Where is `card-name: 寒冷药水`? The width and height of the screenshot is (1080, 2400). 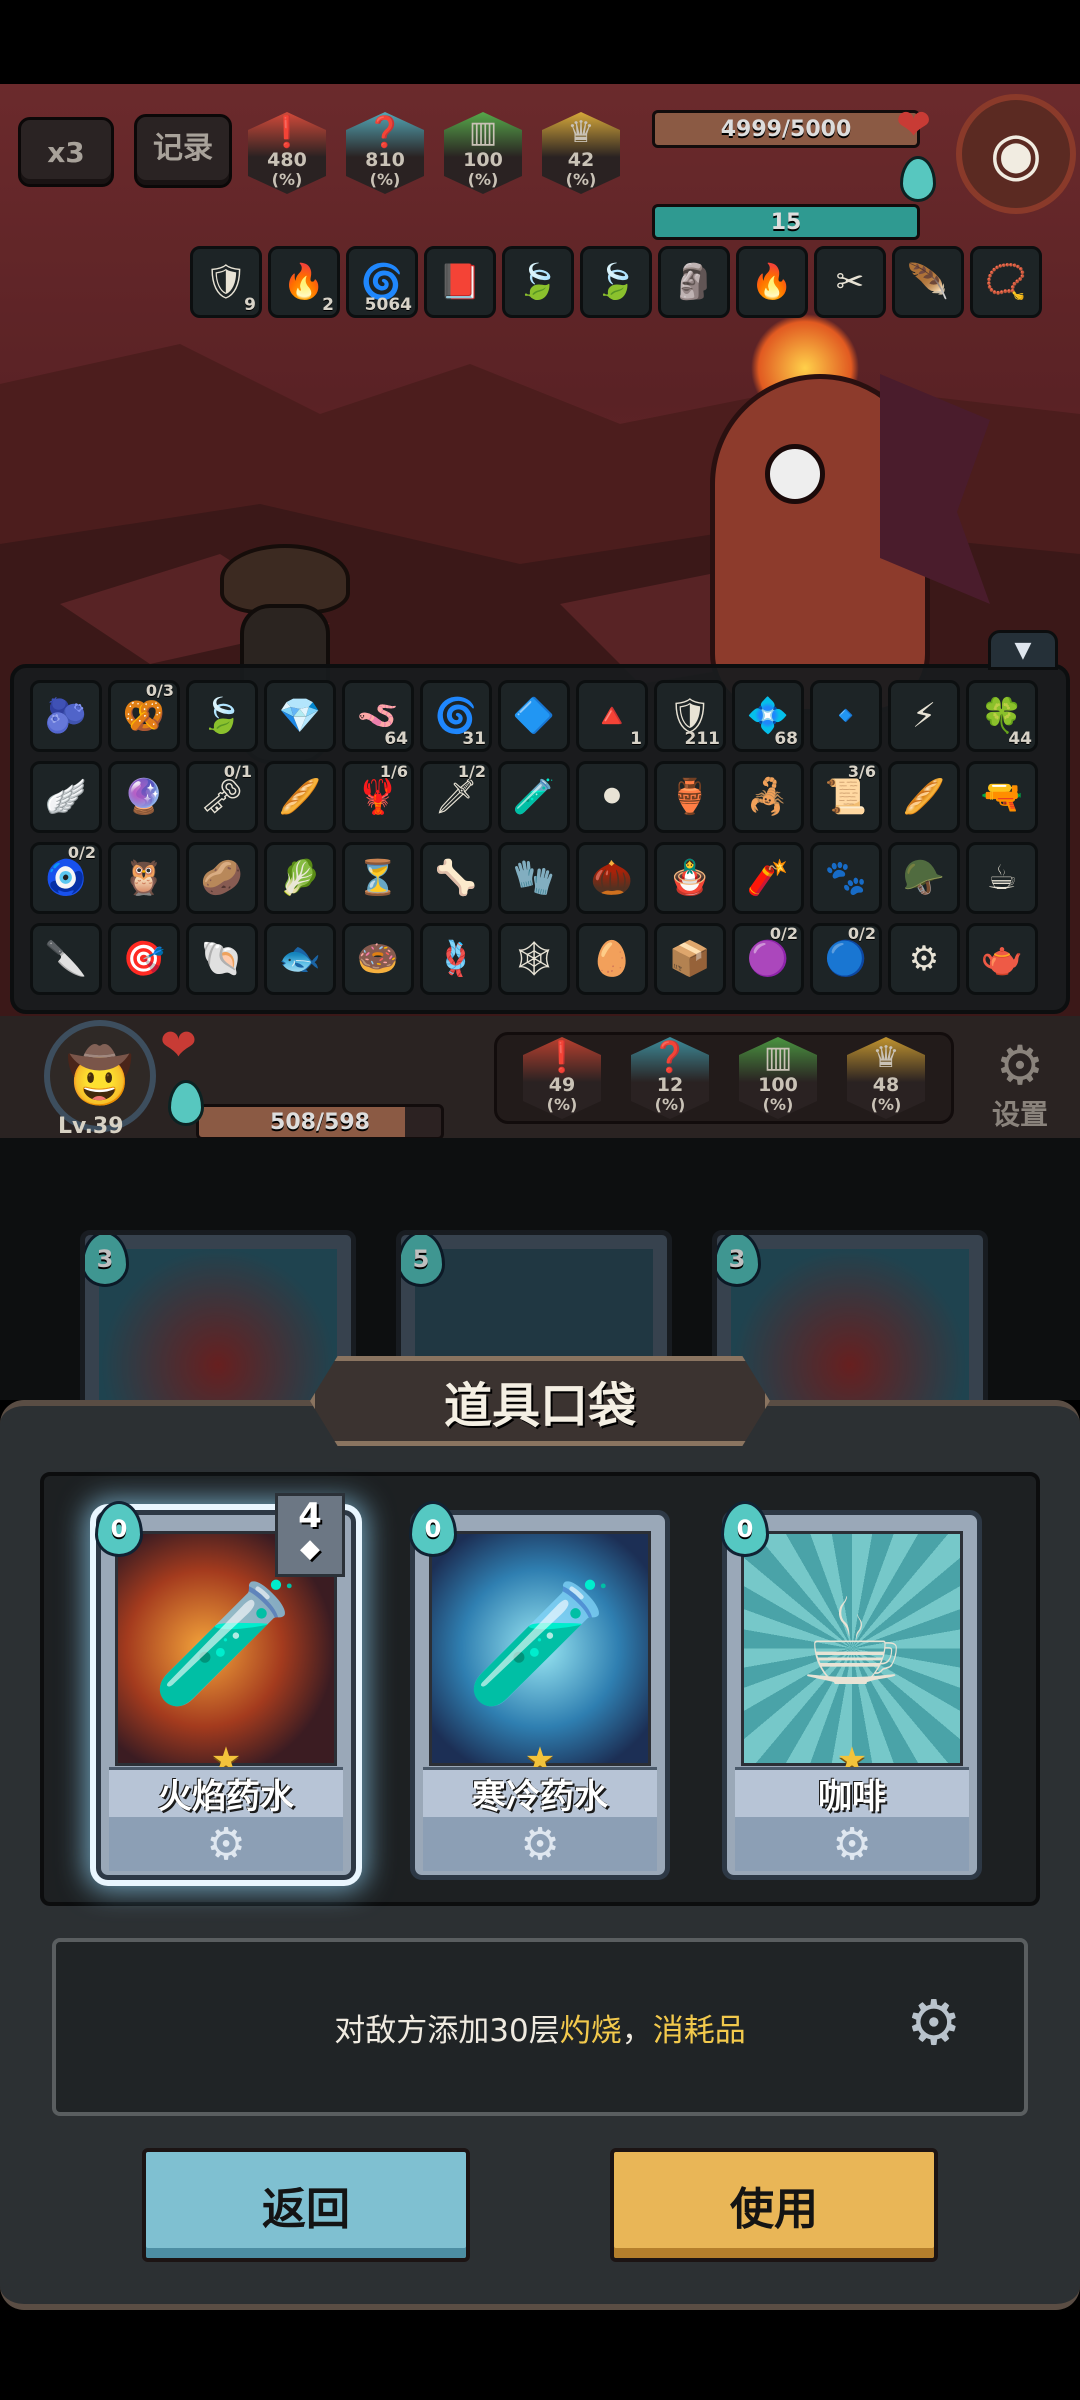
card-name: 寒冷药水 is located at coordinates (540, 1792).